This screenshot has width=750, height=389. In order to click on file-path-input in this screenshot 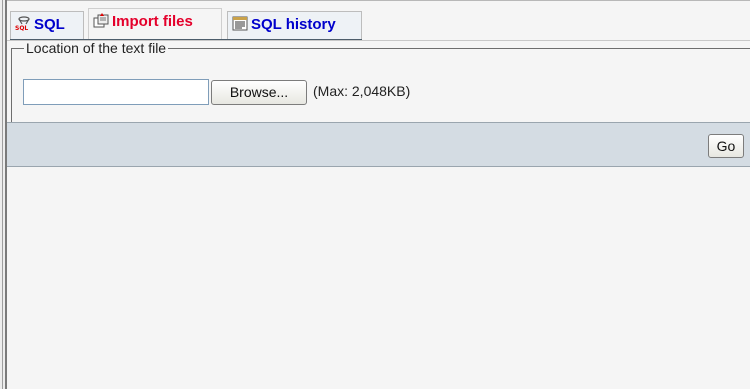, I will do `click(116, 92)`.